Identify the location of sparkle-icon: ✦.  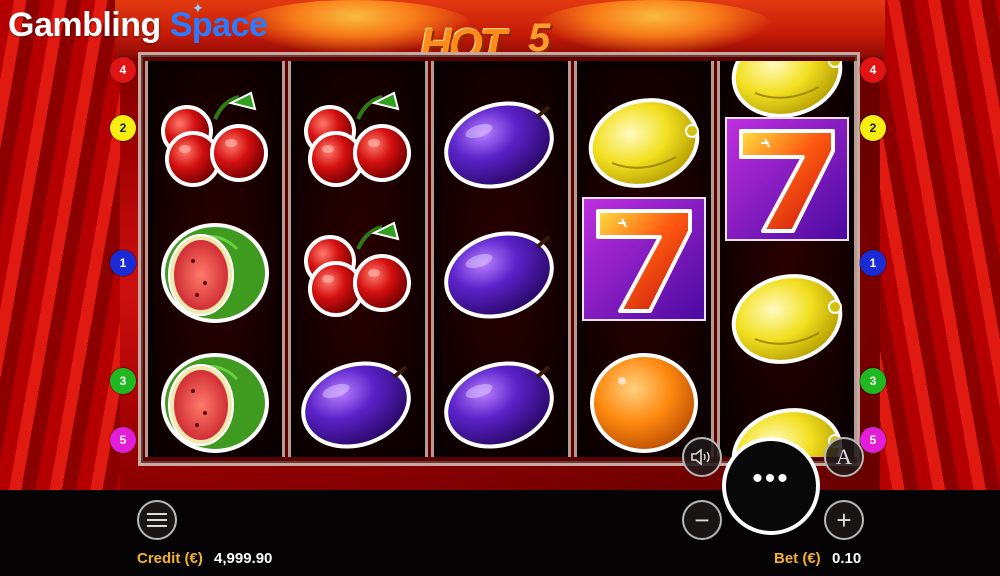
(198, 8).